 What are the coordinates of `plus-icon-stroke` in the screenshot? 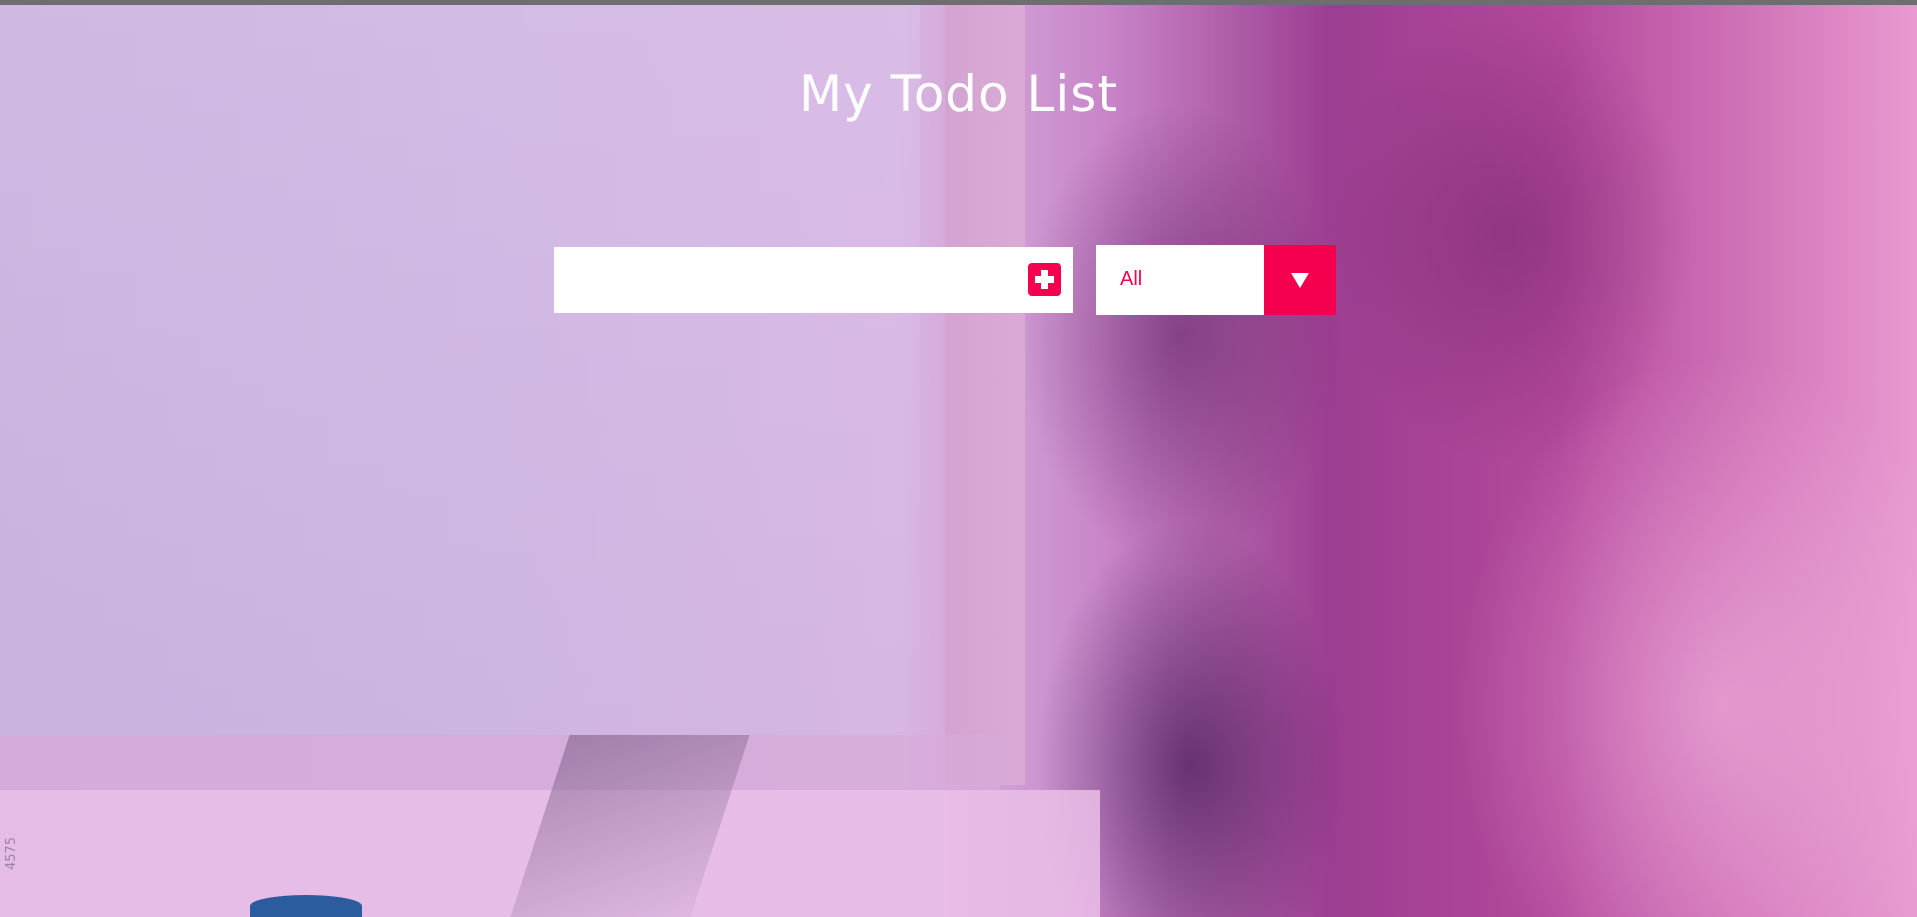 It's located at (1044, 279).